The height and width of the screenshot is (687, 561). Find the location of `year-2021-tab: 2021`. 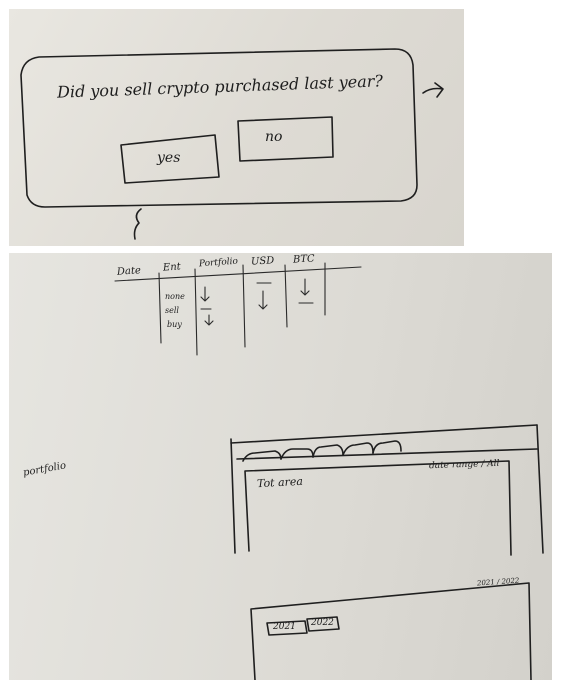

year-2021-tab: 2021 is located at coordinates (284, 627).